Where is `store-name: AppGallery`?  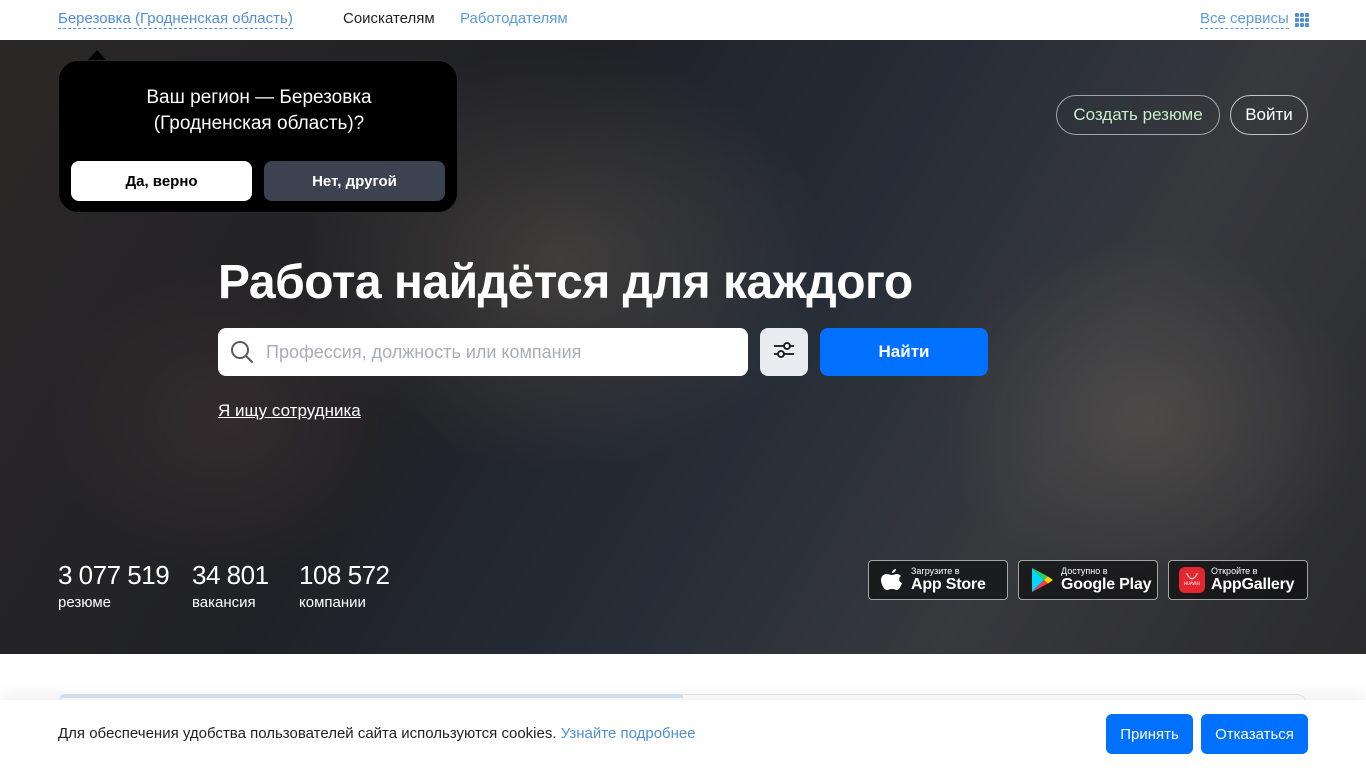 store-name: AppGallery is located at coordinates (1253, 584).